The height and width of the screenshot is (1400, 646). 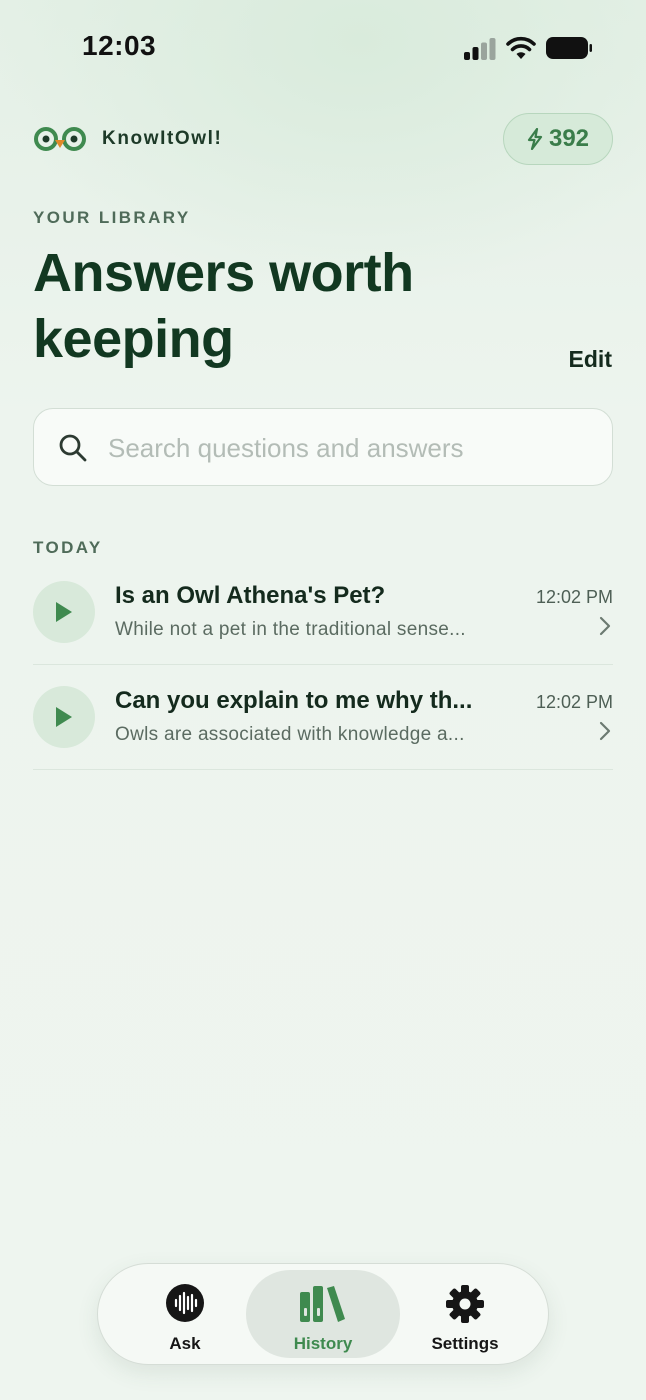 I want to click on gear-icon, so click(x=465, y=1304).